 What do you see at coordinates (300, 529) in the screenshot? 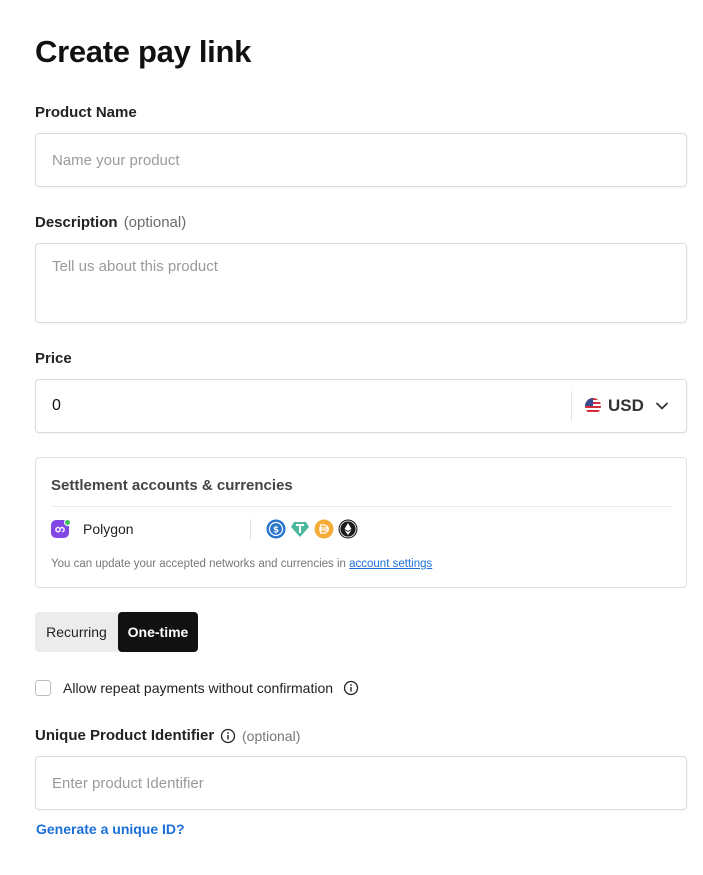
I see `usdt-icon` at bounding box center [300, 529].